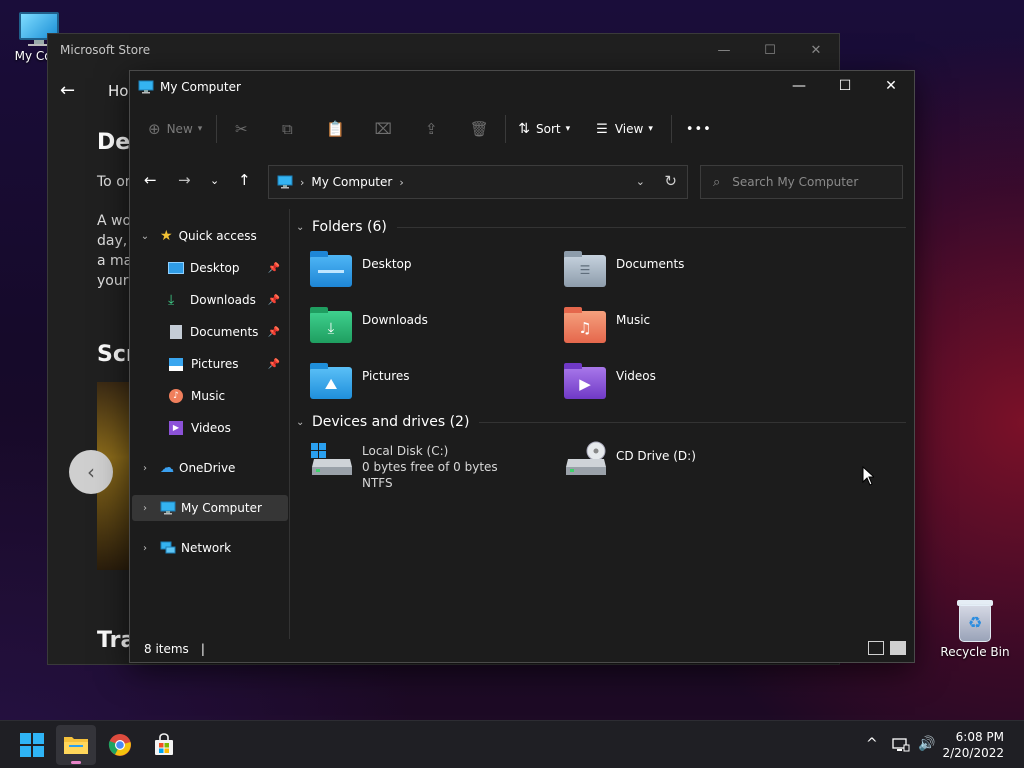 The height and width of the screenshot is (768, 1024). What do you see at coordinates (479, 129) in the screenshot?
I see `delete-icon: 🗑` at bounding box center [479, 129].